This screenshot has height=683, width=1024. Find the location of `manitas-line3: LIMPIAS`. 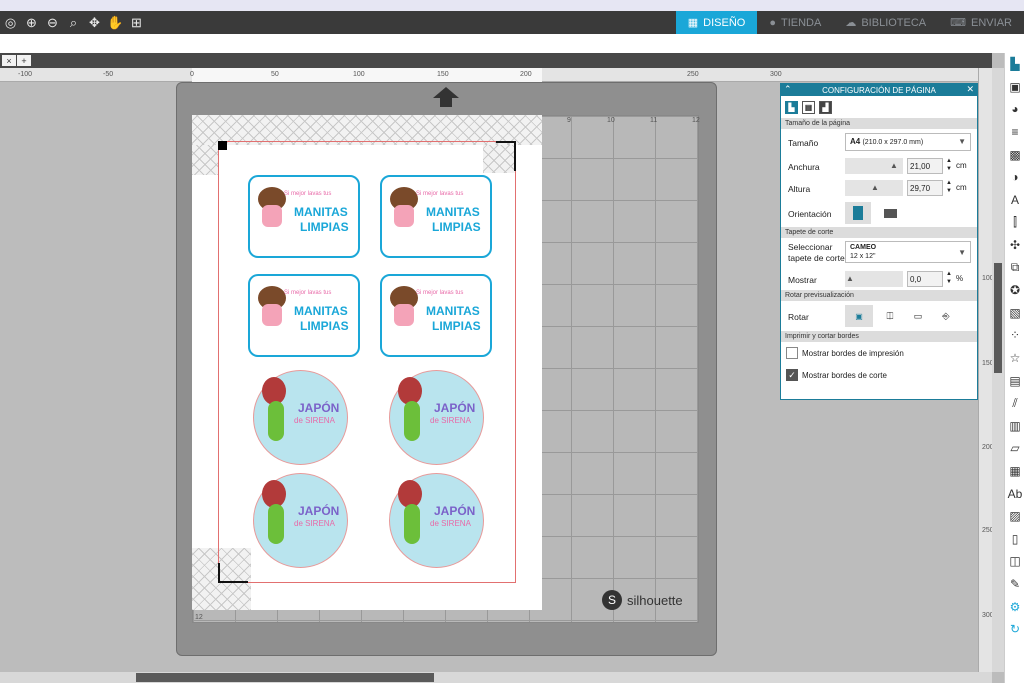

manitas-line3: LIMPIAS is located at coordinates (324, 227).